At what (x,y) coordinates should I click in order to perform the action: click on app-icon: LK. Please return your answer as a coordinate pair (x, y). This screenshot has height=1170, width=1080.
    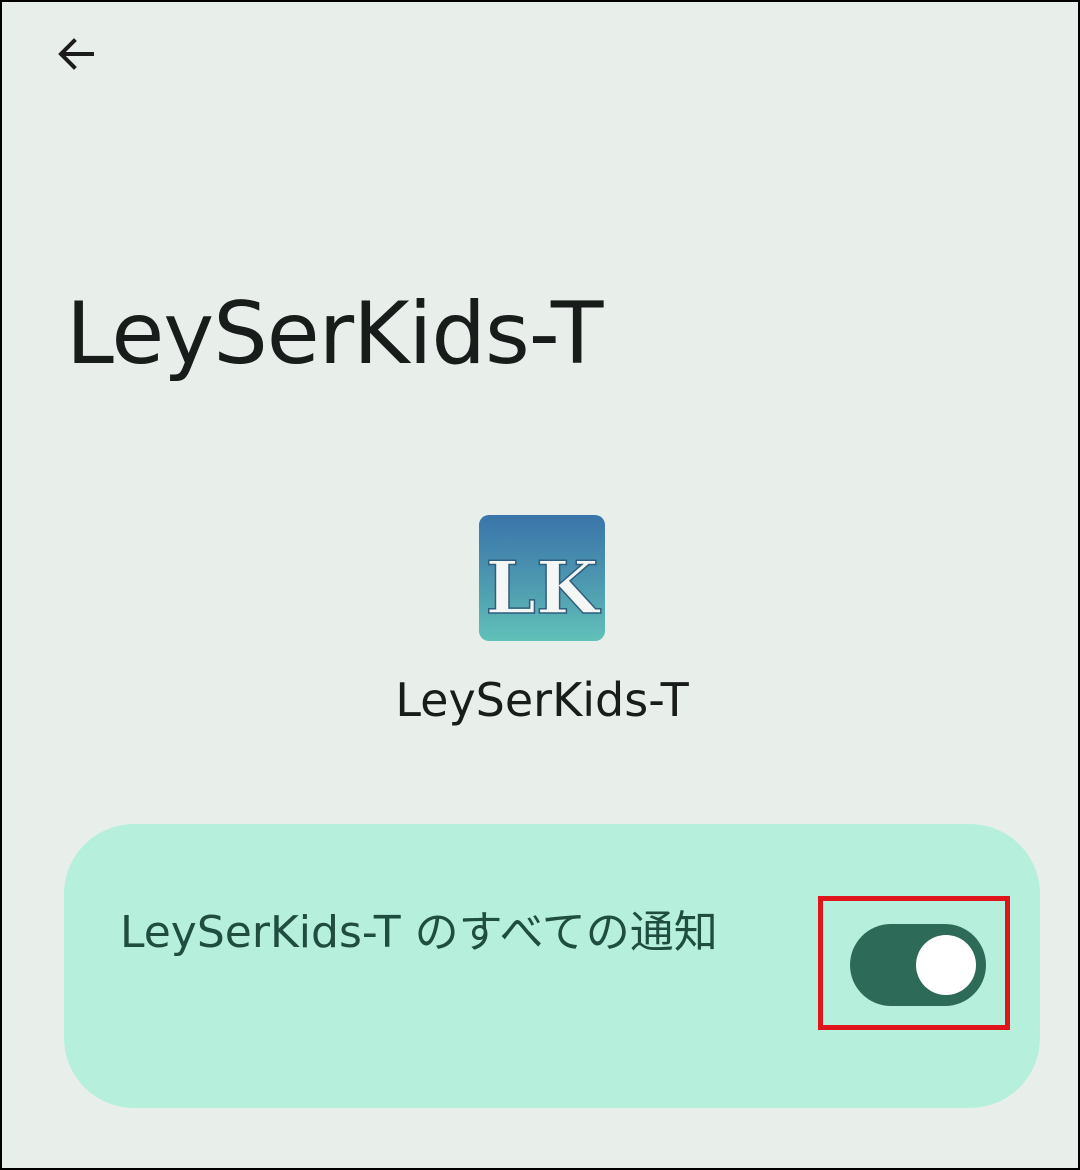
    Looking at the image, I should click on (542, 578).